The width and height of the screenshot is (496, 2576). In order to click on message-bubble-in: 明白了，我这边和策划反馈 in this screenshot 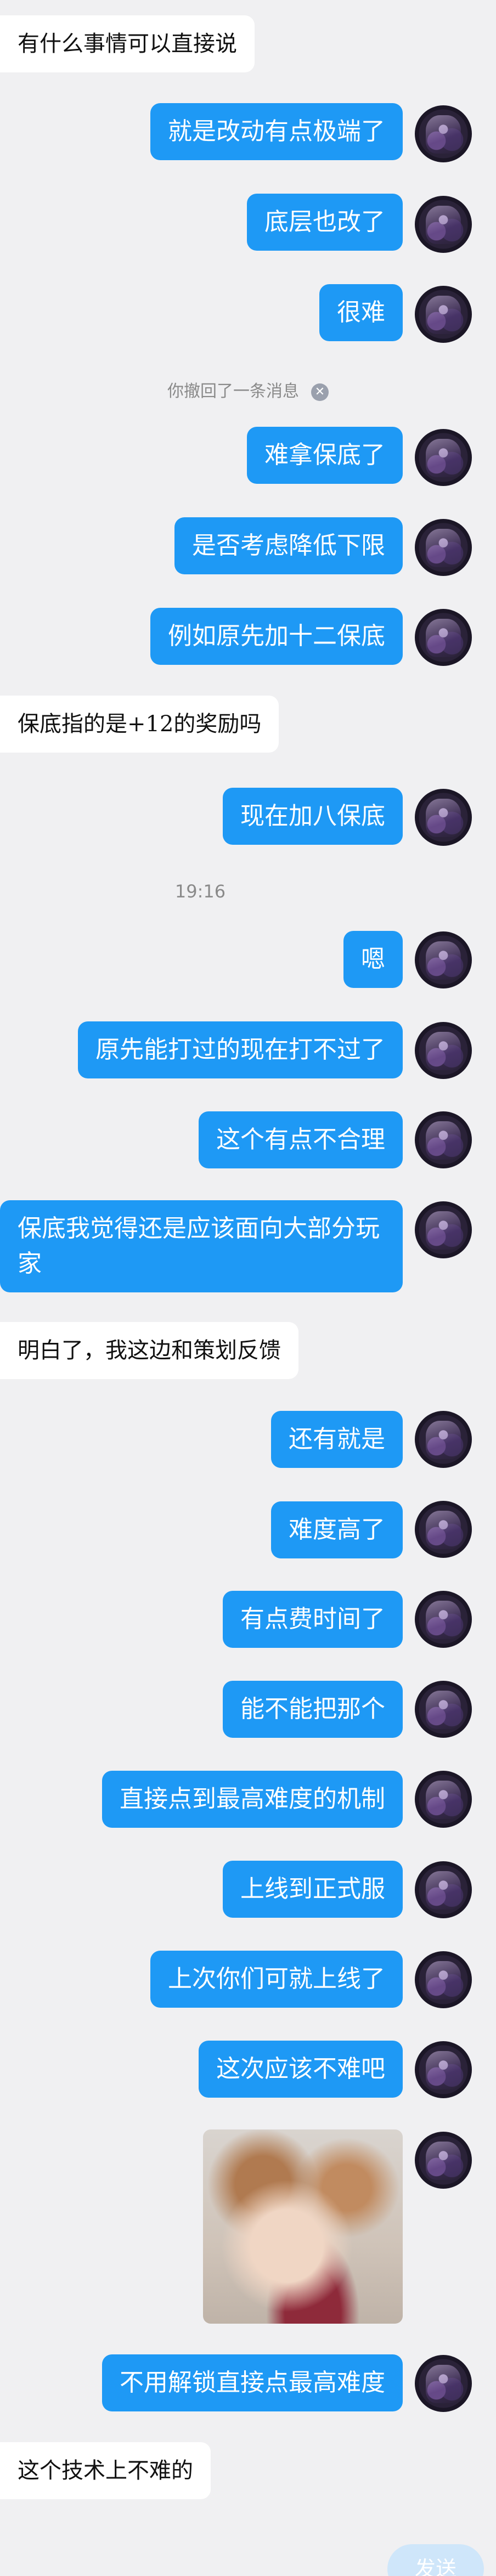, I will do `click(149, 1350)`.